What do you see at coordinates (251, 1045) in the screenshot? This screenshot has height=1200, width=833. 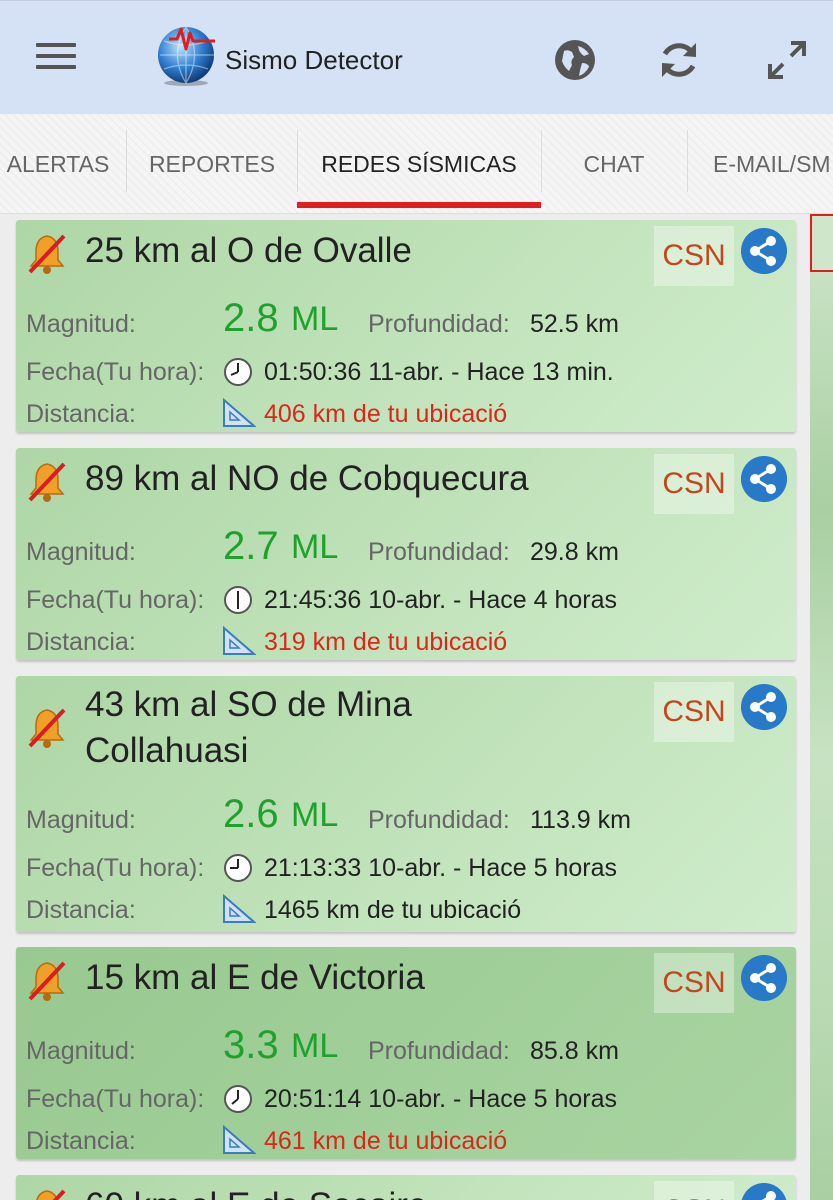 I see `magnitude-value: 3.3` at bounding box center [251, 1045].